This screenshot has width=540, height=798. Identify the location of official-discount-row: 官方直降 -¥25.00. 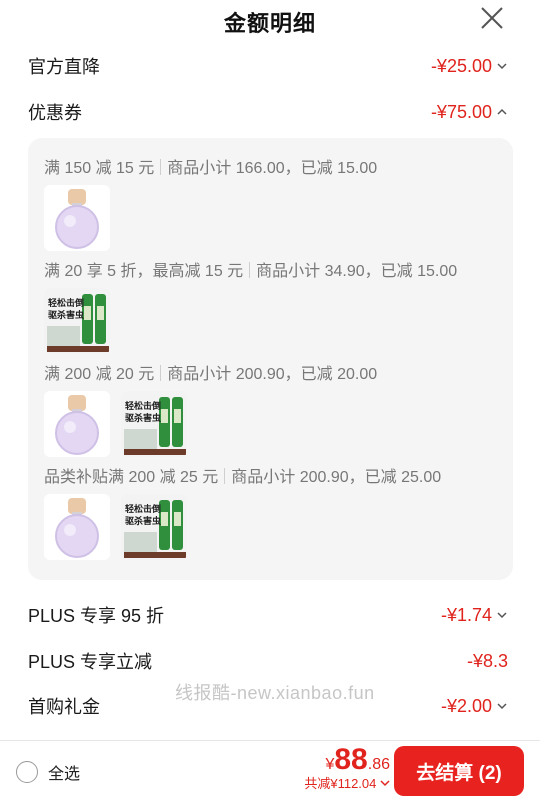
(268, 66).